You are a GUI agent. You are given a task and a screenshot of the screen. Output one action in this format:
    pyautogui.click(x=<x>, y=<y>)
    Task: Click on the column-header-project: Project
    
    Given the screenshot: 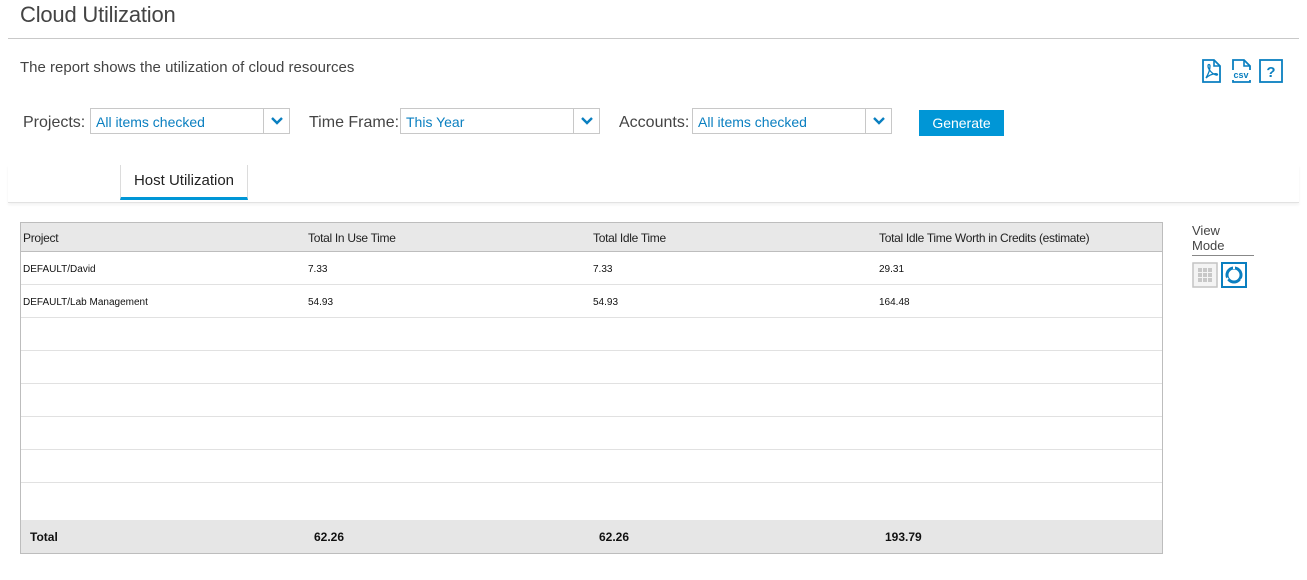 What is the action you would take?
    pyautogui.click(x=41, y=238)
    